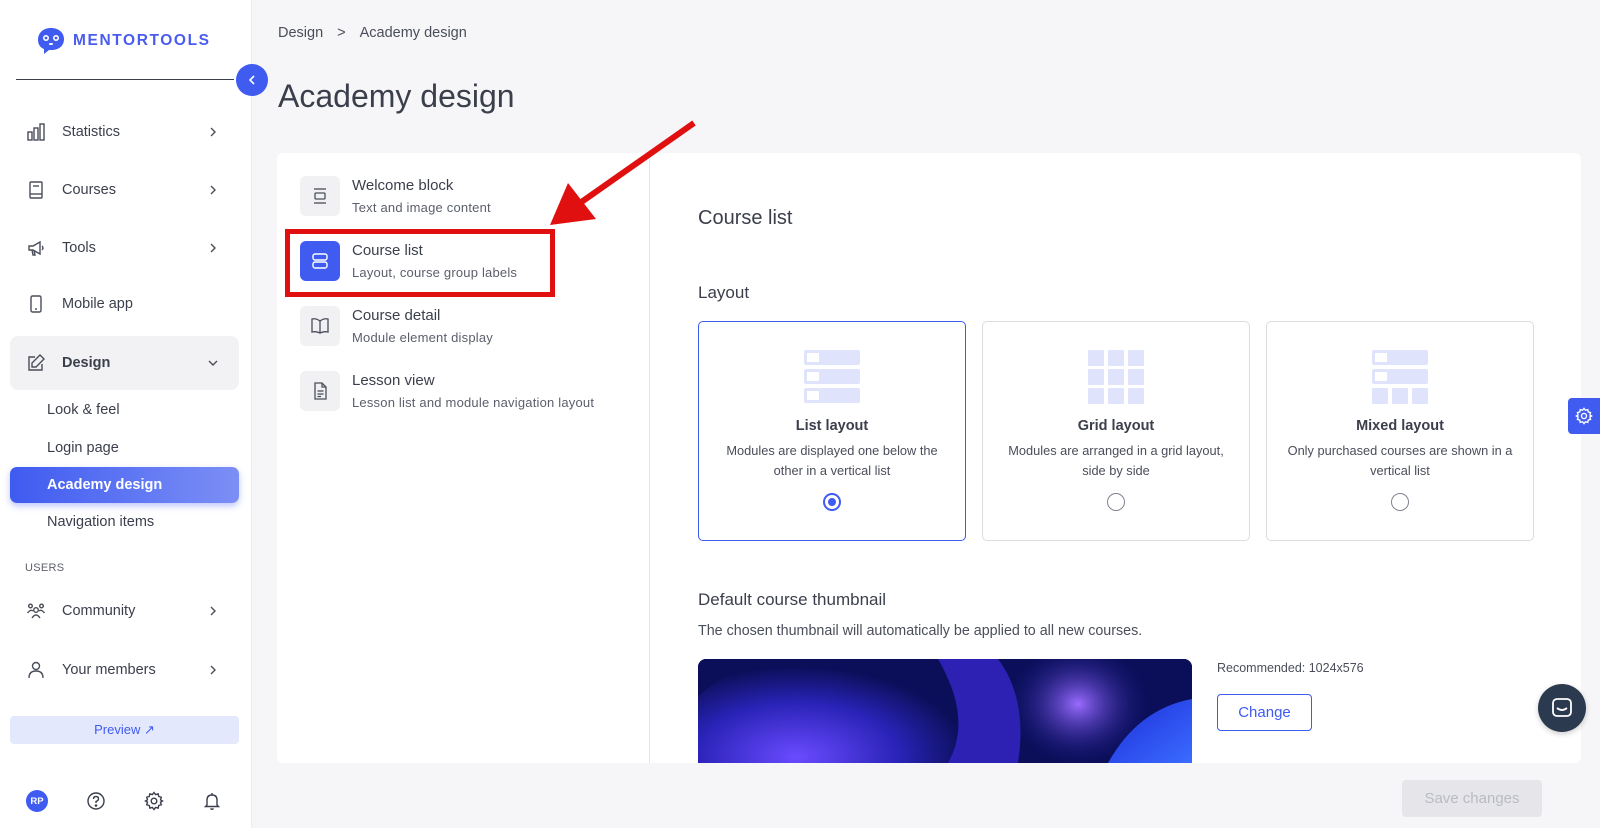  What do you see at coordinates (396, 96) in the screenshot?
I see `page-title: Academy design` at bounding box center [396, 96].